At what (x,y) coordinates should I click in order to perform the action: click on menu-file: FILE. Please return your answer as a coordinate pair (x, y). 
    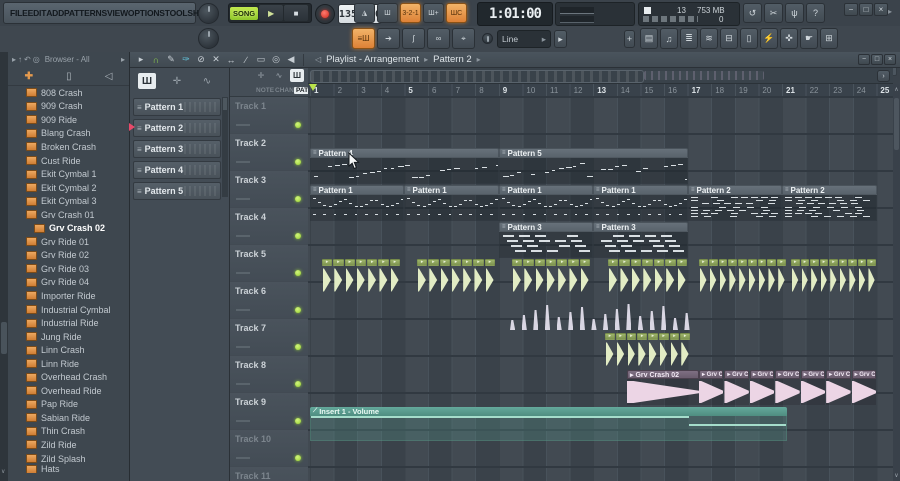
    Looking at the image, I should click on (19, 13).